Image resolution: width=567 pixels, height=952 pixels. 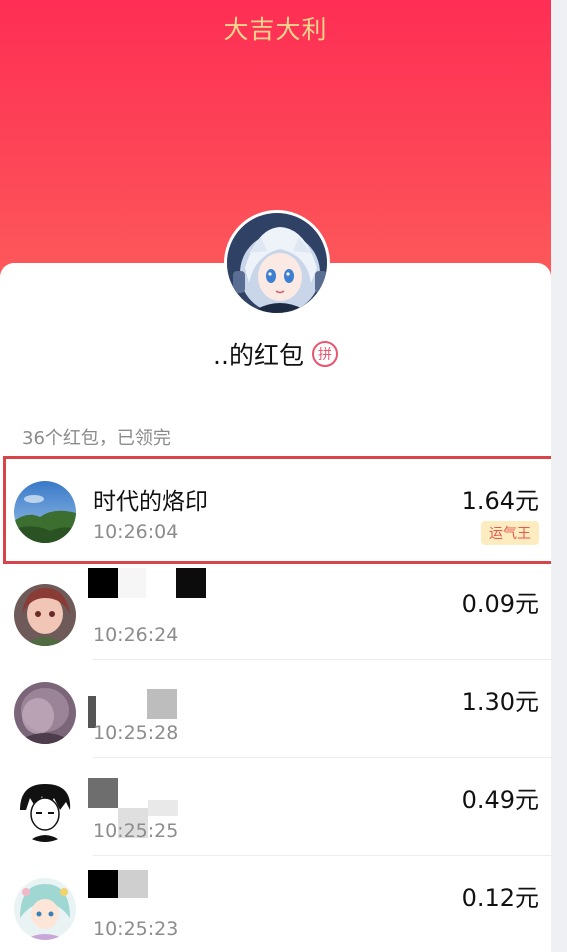 I want to click on owner-name: ..的红包, so click(x=258, y=355).